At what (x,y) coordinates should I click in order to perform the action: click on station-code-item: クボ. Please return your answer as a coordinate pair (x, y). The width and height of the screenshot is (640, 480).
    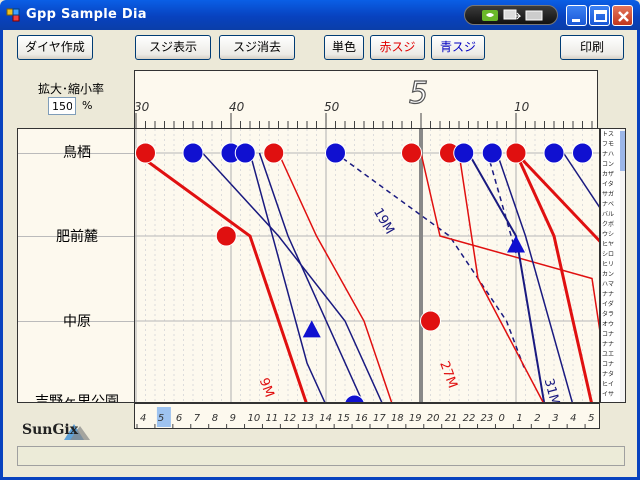
    Looking at the image, I should click on (611, 225).